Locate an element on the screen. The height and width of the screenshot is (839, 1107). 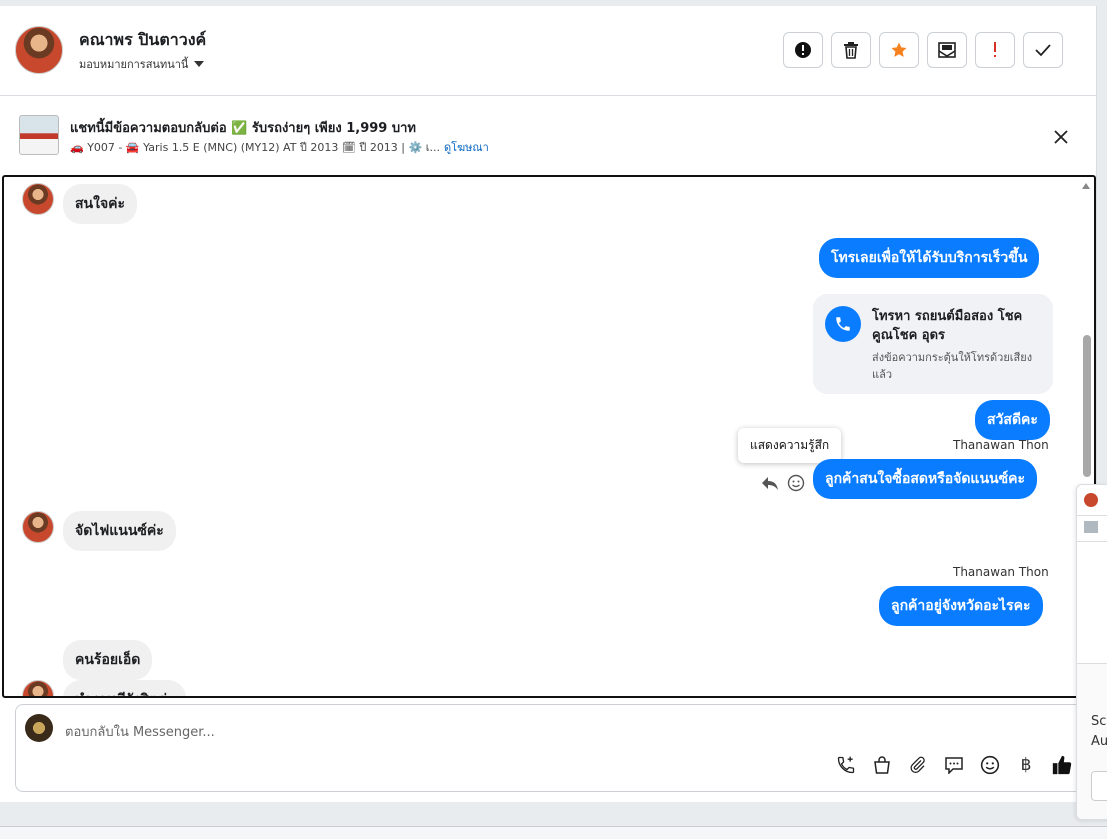
trash-icon is located at coordinates (851, 50).